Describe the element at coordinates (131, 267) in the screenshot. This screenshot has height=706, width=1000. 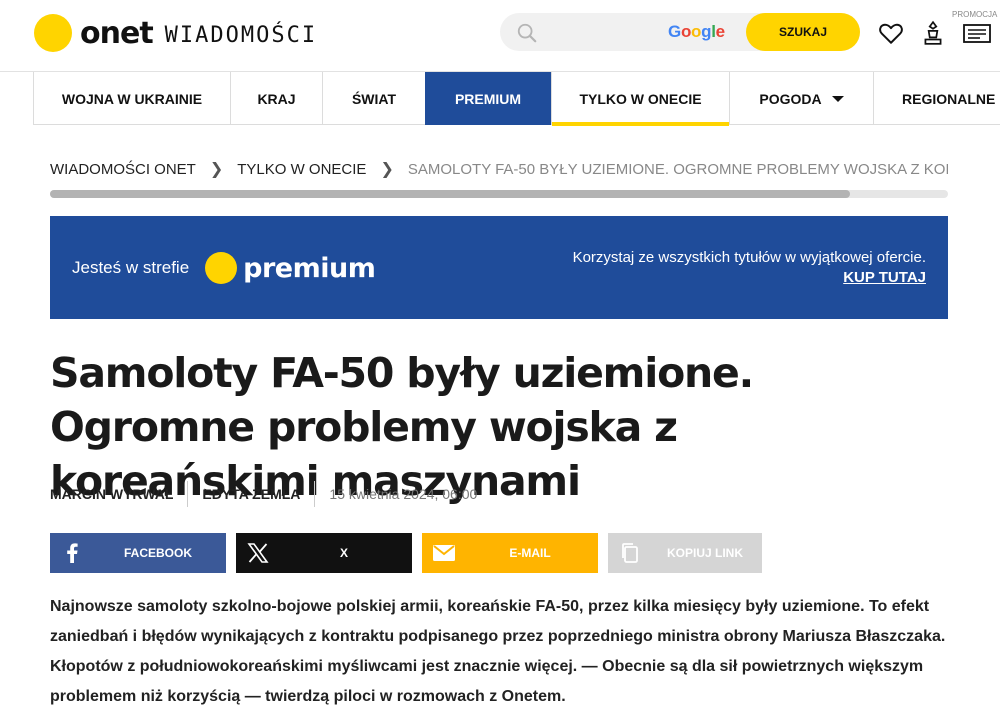
I see `premium-zone-text: Jesteś w strefie` at that location.